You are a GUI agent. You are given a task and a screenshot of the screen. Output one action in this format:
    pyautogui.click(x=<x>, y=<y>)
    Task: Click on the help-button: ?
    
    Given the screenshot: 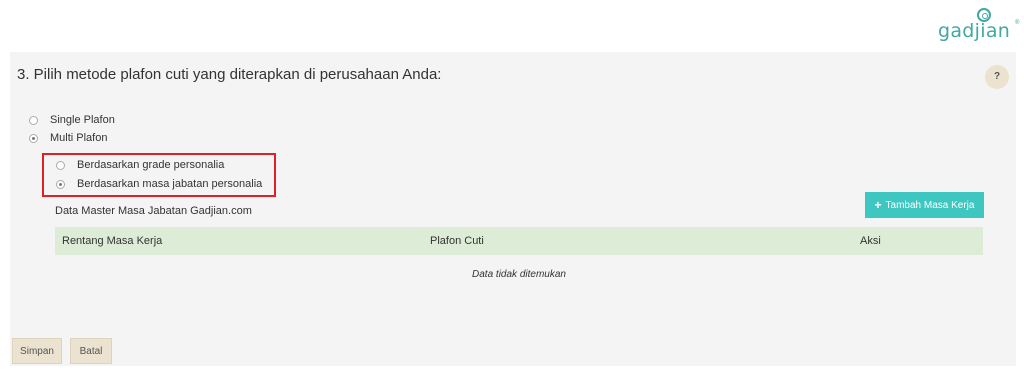 What is the action you would take?
    pyautogui.click(x=997, y=77)
    